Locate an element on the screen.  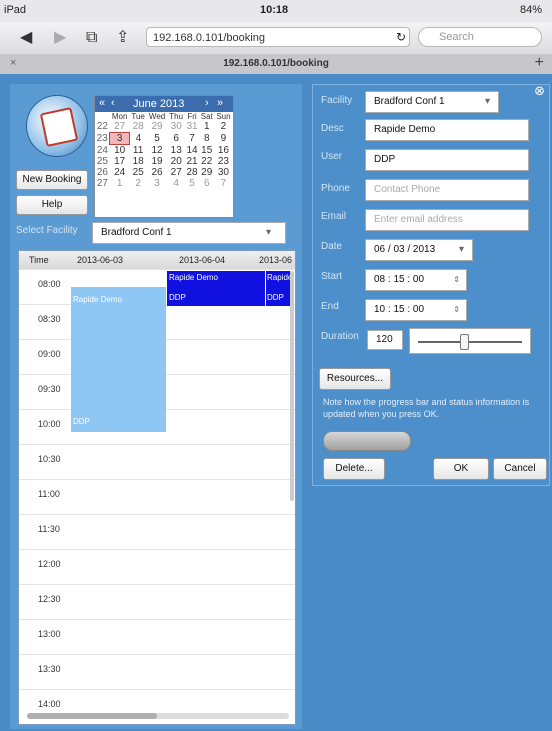
calendar-day: 11 is located at coordinates (138, 151).